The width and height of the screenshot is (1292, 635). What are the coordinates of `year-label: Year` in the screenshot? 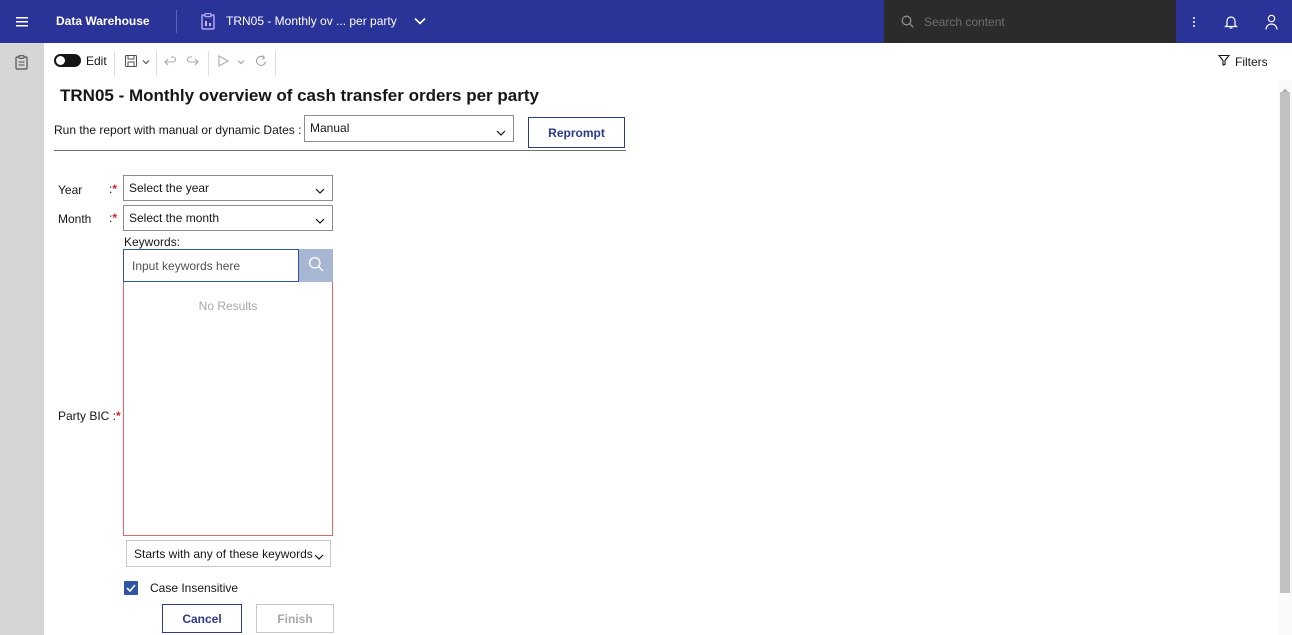 It's located at (70, 190).